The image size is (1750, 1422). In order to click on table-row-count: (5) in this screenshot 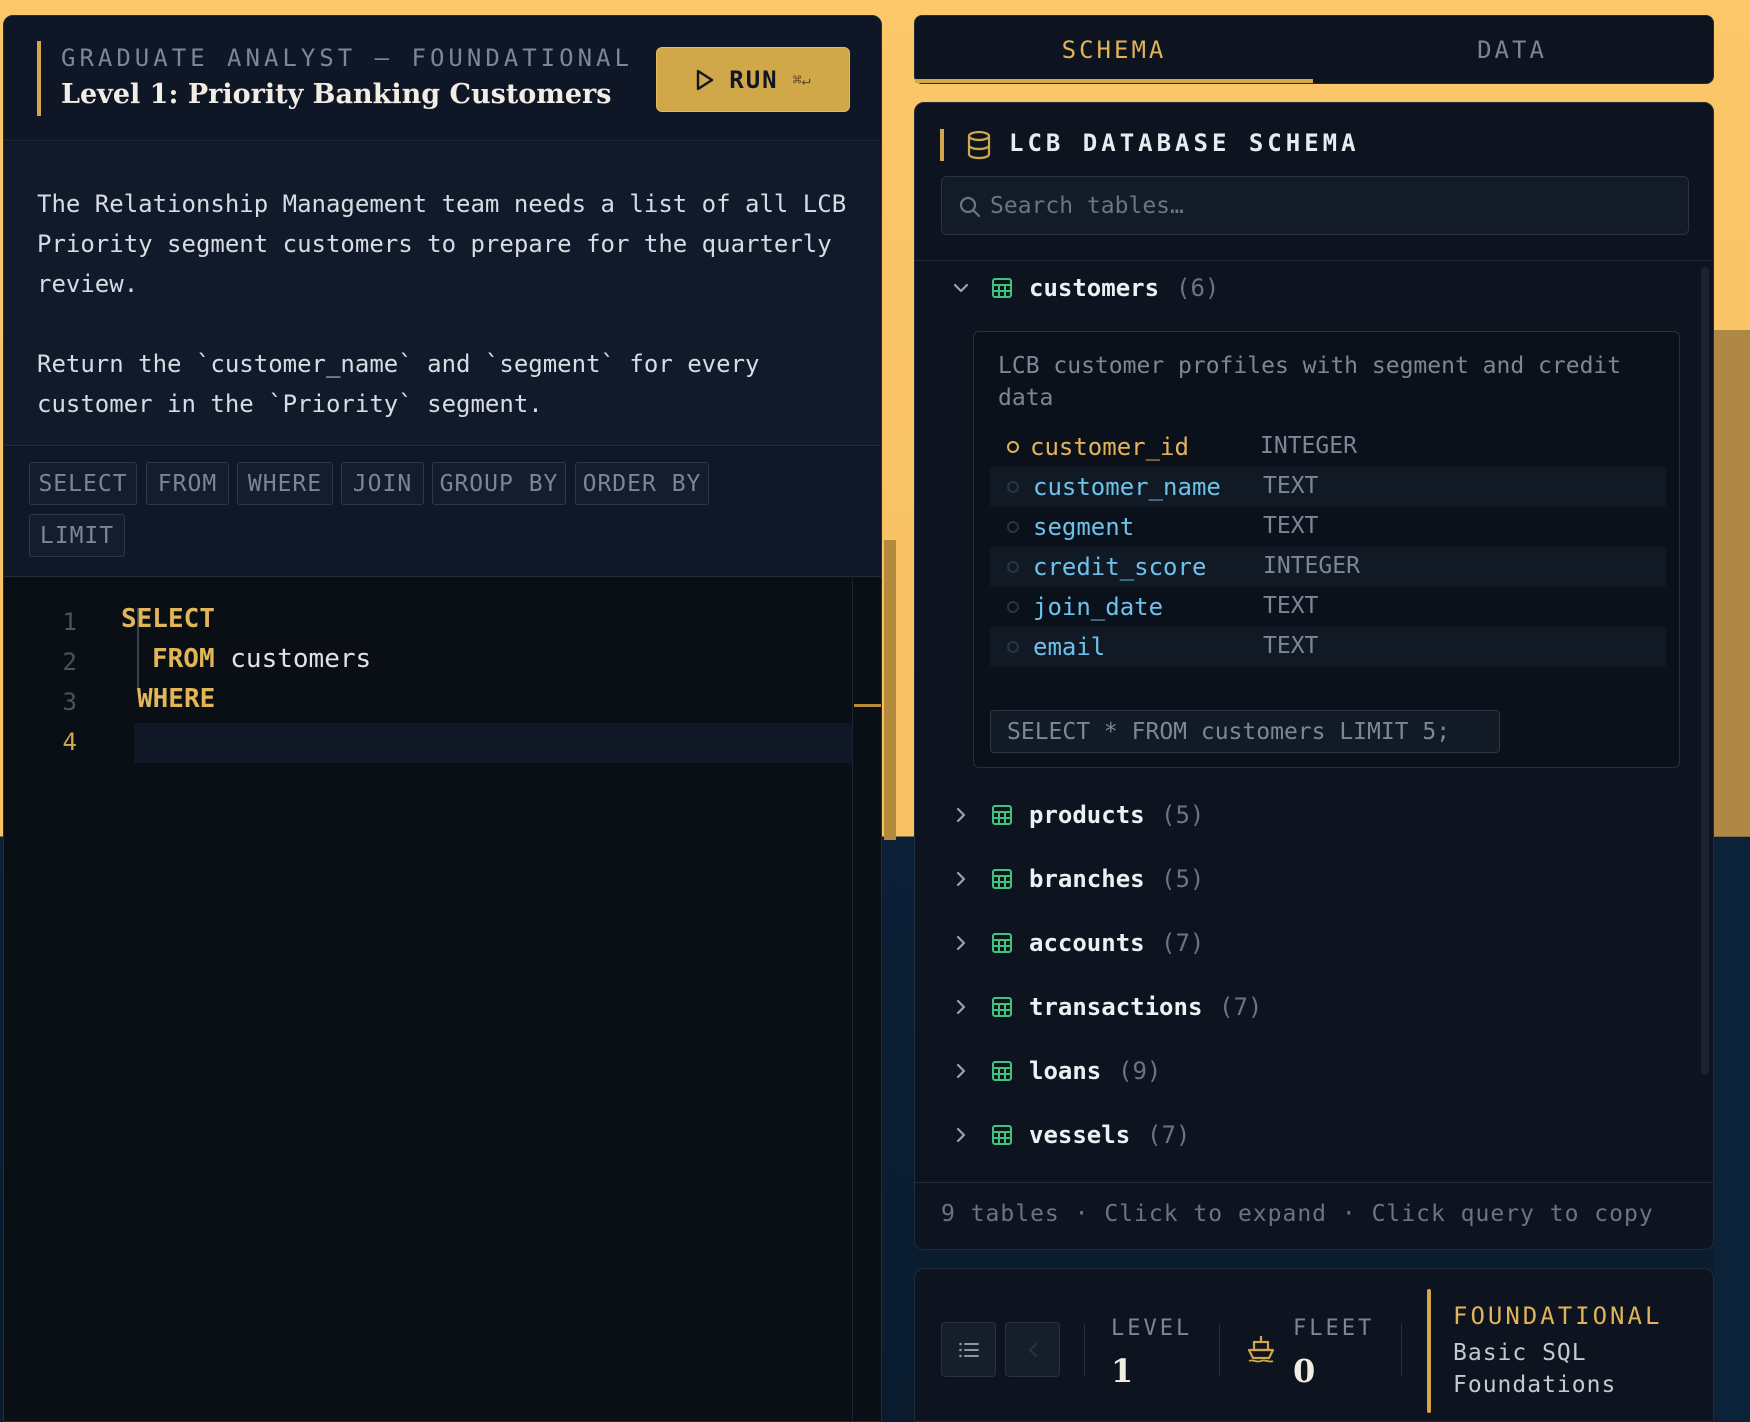, I will do `click(1183, 879)`.